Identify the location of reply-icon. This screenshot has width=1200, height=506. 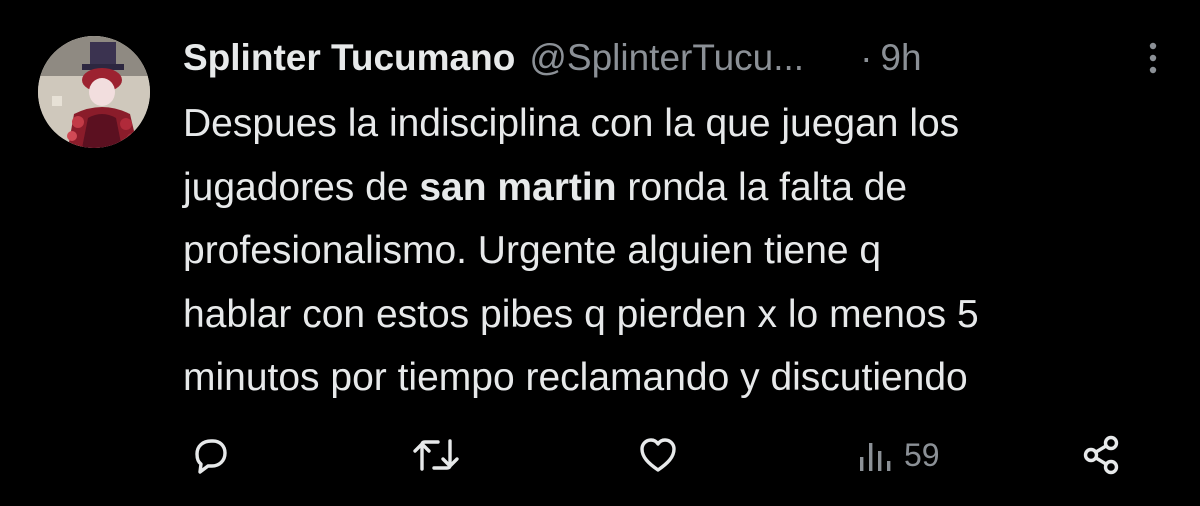
(210, 455).